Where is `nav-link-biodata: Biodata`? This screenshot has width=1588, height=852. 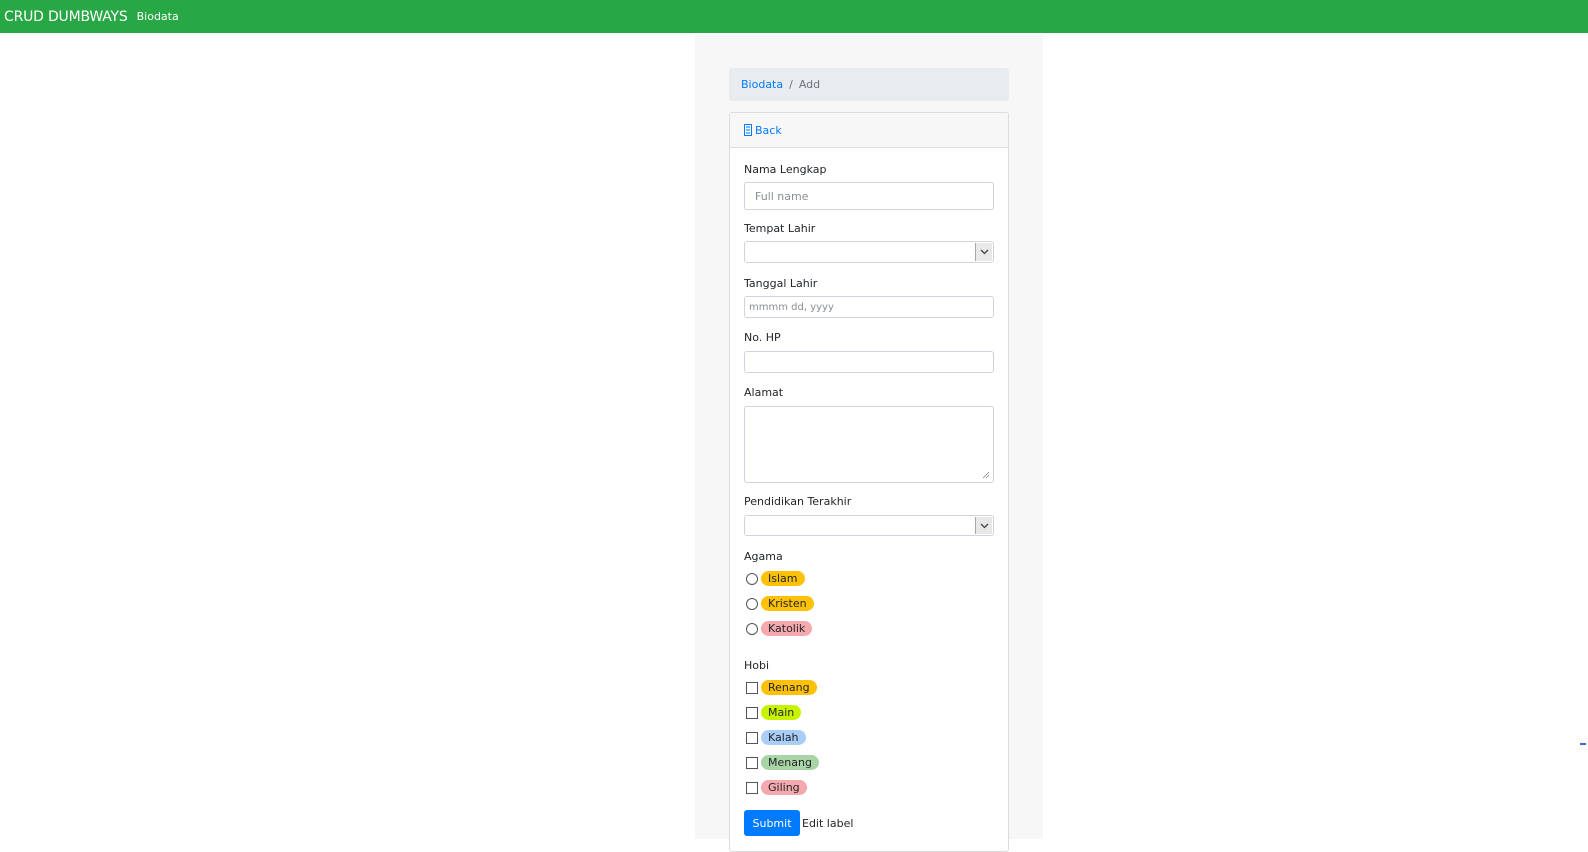 nav-link-biodata: Biodata is located at coordinates (158, 16).